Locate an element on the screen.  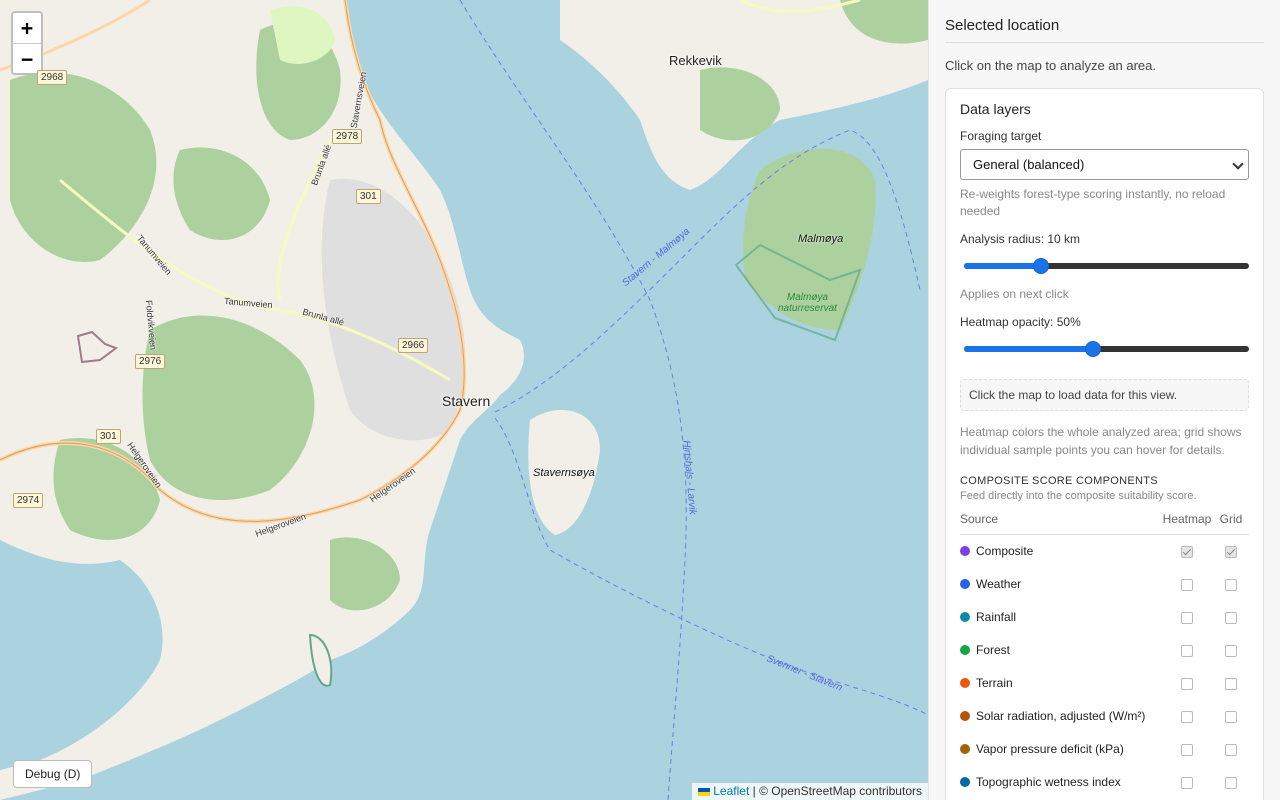
ukraine-flag-icon is located at coordinates (704, 791).